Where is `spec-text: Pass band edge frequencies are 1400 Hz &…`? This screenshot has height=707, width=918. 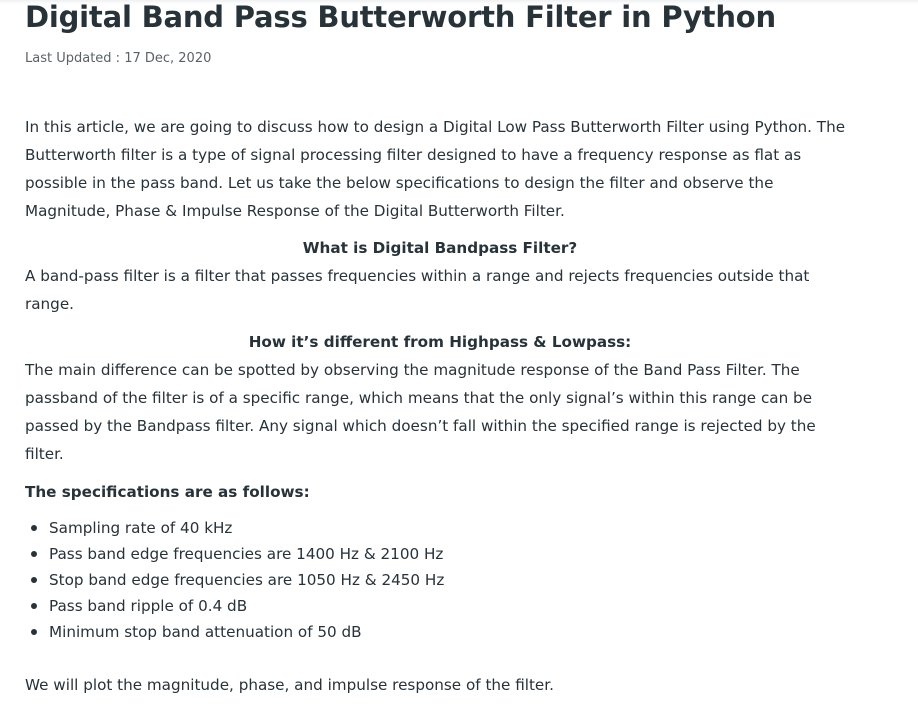
spec-text: Pass band edge frequencies are 1400 Hz &… is located at coordinates (246, 554).